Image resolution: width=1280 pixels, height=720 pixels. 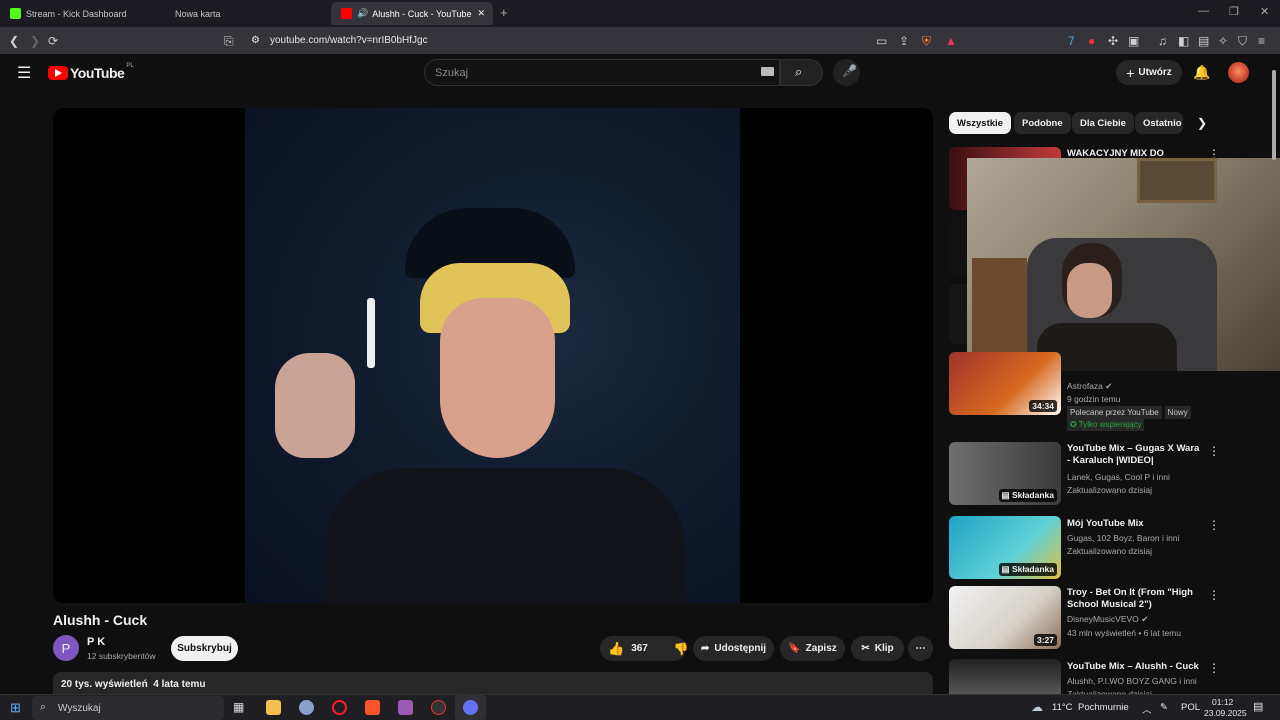 I want to click on region-code: PL, so click(x=130, y=66).